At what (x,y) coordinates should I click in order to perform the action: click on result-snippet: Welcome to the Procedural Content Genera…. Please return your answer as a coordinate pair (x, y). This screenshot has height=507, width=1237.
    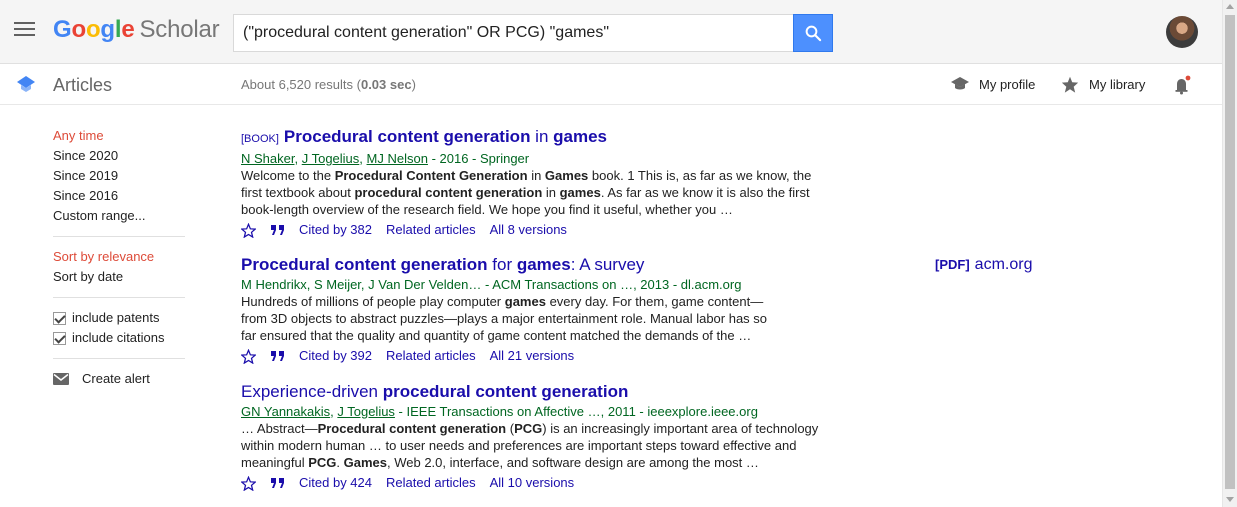
    Looking at the image, I should click on (526, 192).